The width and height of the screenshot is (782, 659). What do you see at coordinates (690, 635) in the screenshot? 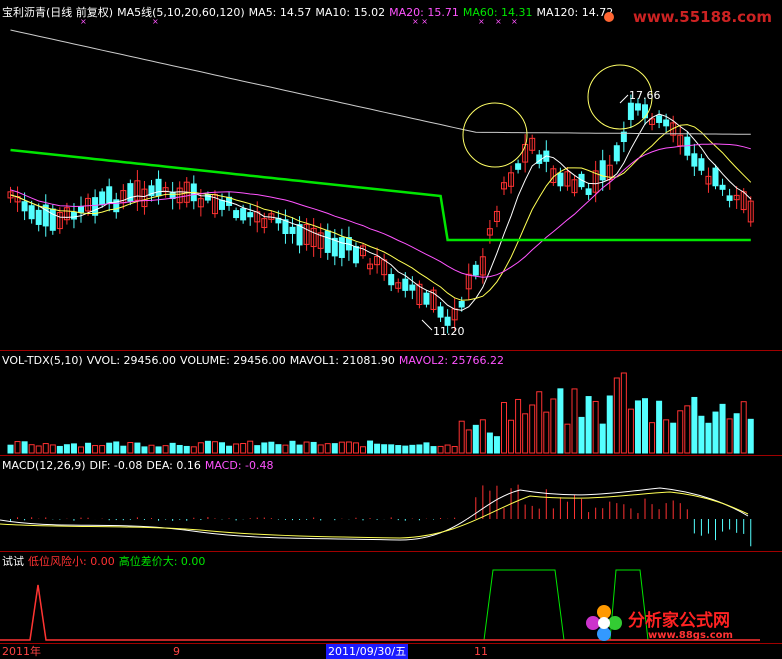
I see `logo-url: www.88gs.com` at bounding box center [690, 635].